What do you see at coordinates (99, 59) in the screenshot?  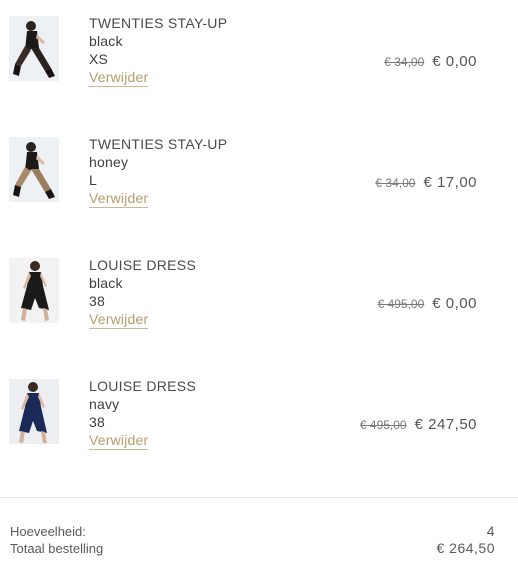 I see `product-size: XS` at bounding box center [99, 59].